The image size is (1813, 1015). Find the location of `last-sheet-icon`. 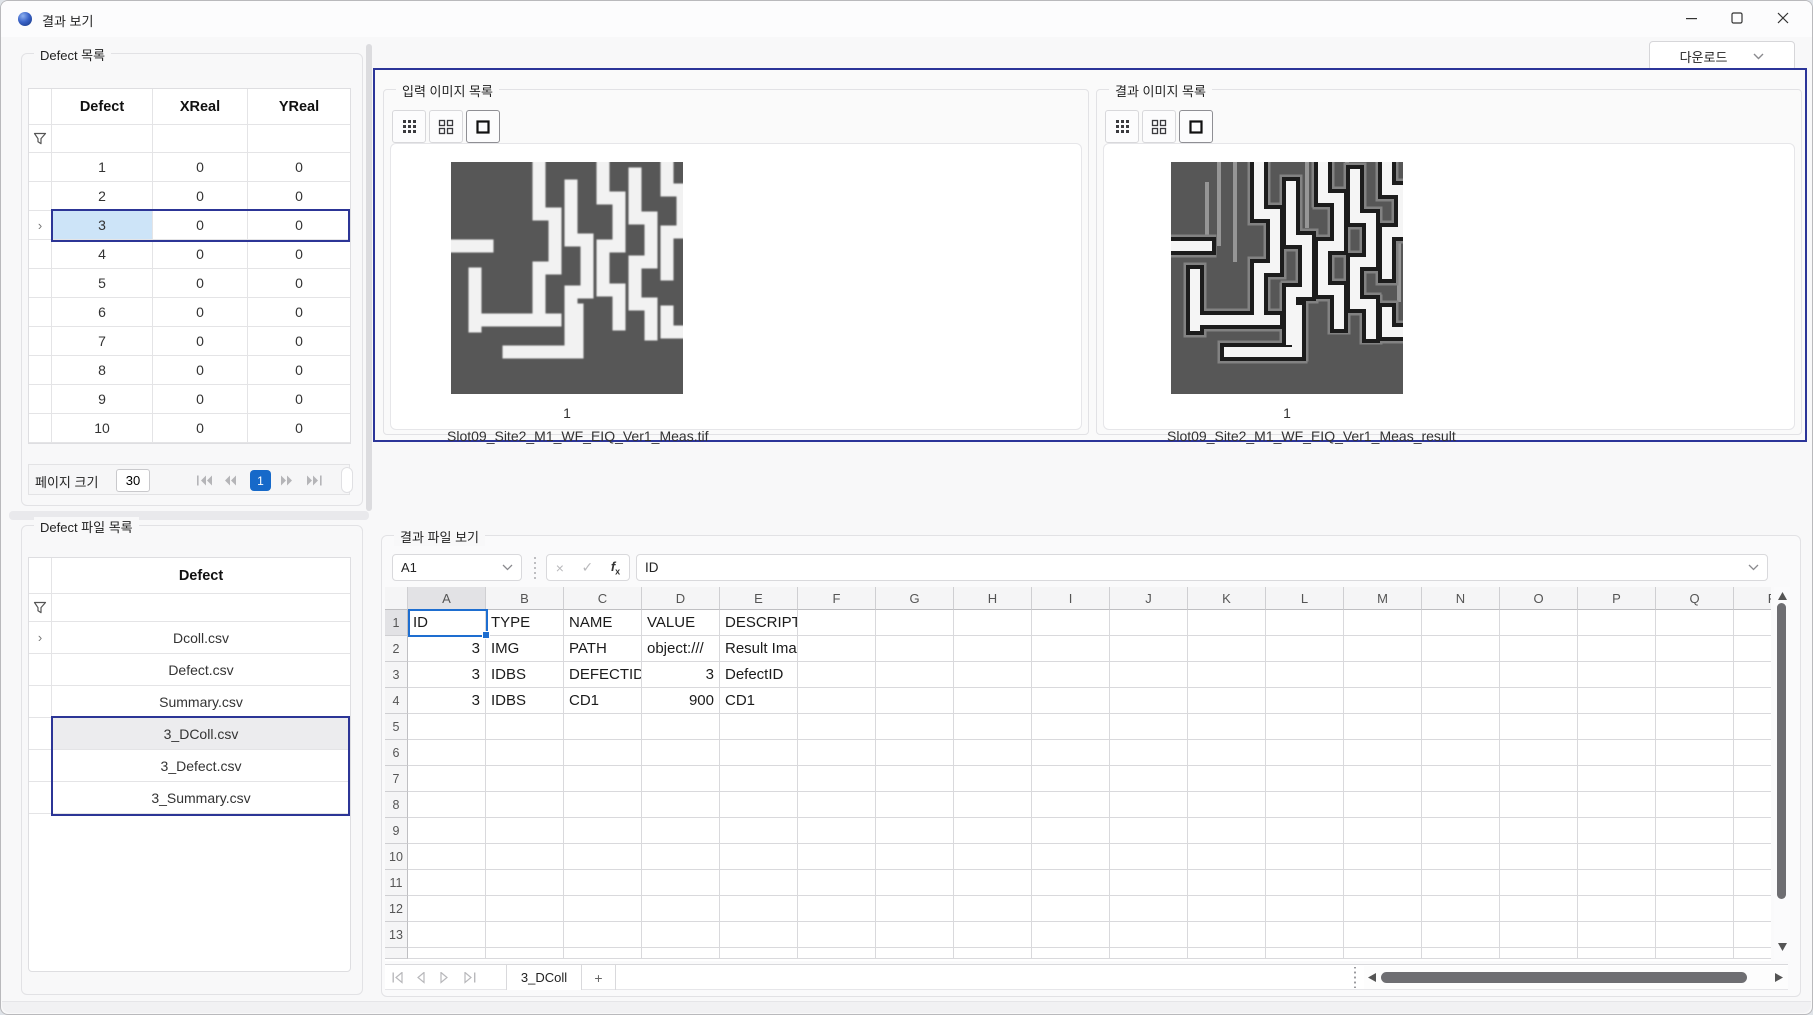

last-sheet-icon is located at coordinates (471, 978).